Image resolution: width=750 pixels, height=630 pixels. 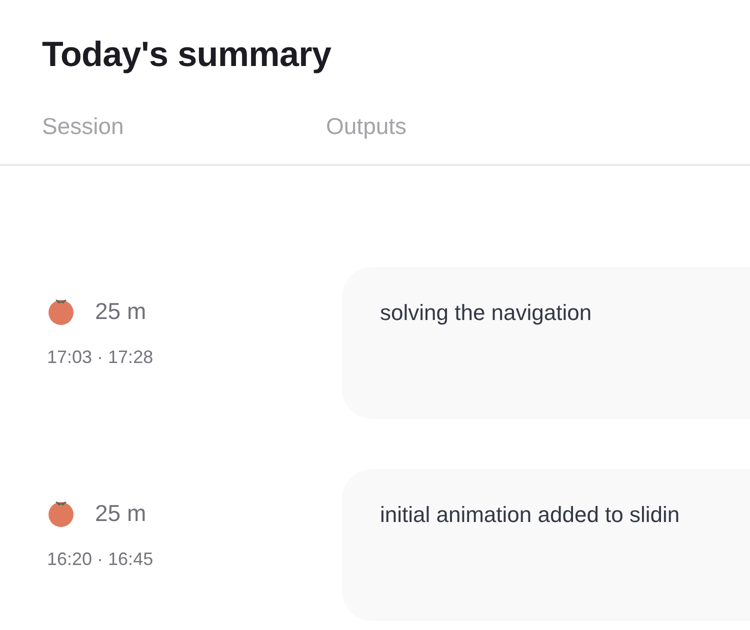 What do you see at coordinates (530, 515) in the screenshot?
I see `output-text: initial animation added to slidin` at bounding box center [530, 515].